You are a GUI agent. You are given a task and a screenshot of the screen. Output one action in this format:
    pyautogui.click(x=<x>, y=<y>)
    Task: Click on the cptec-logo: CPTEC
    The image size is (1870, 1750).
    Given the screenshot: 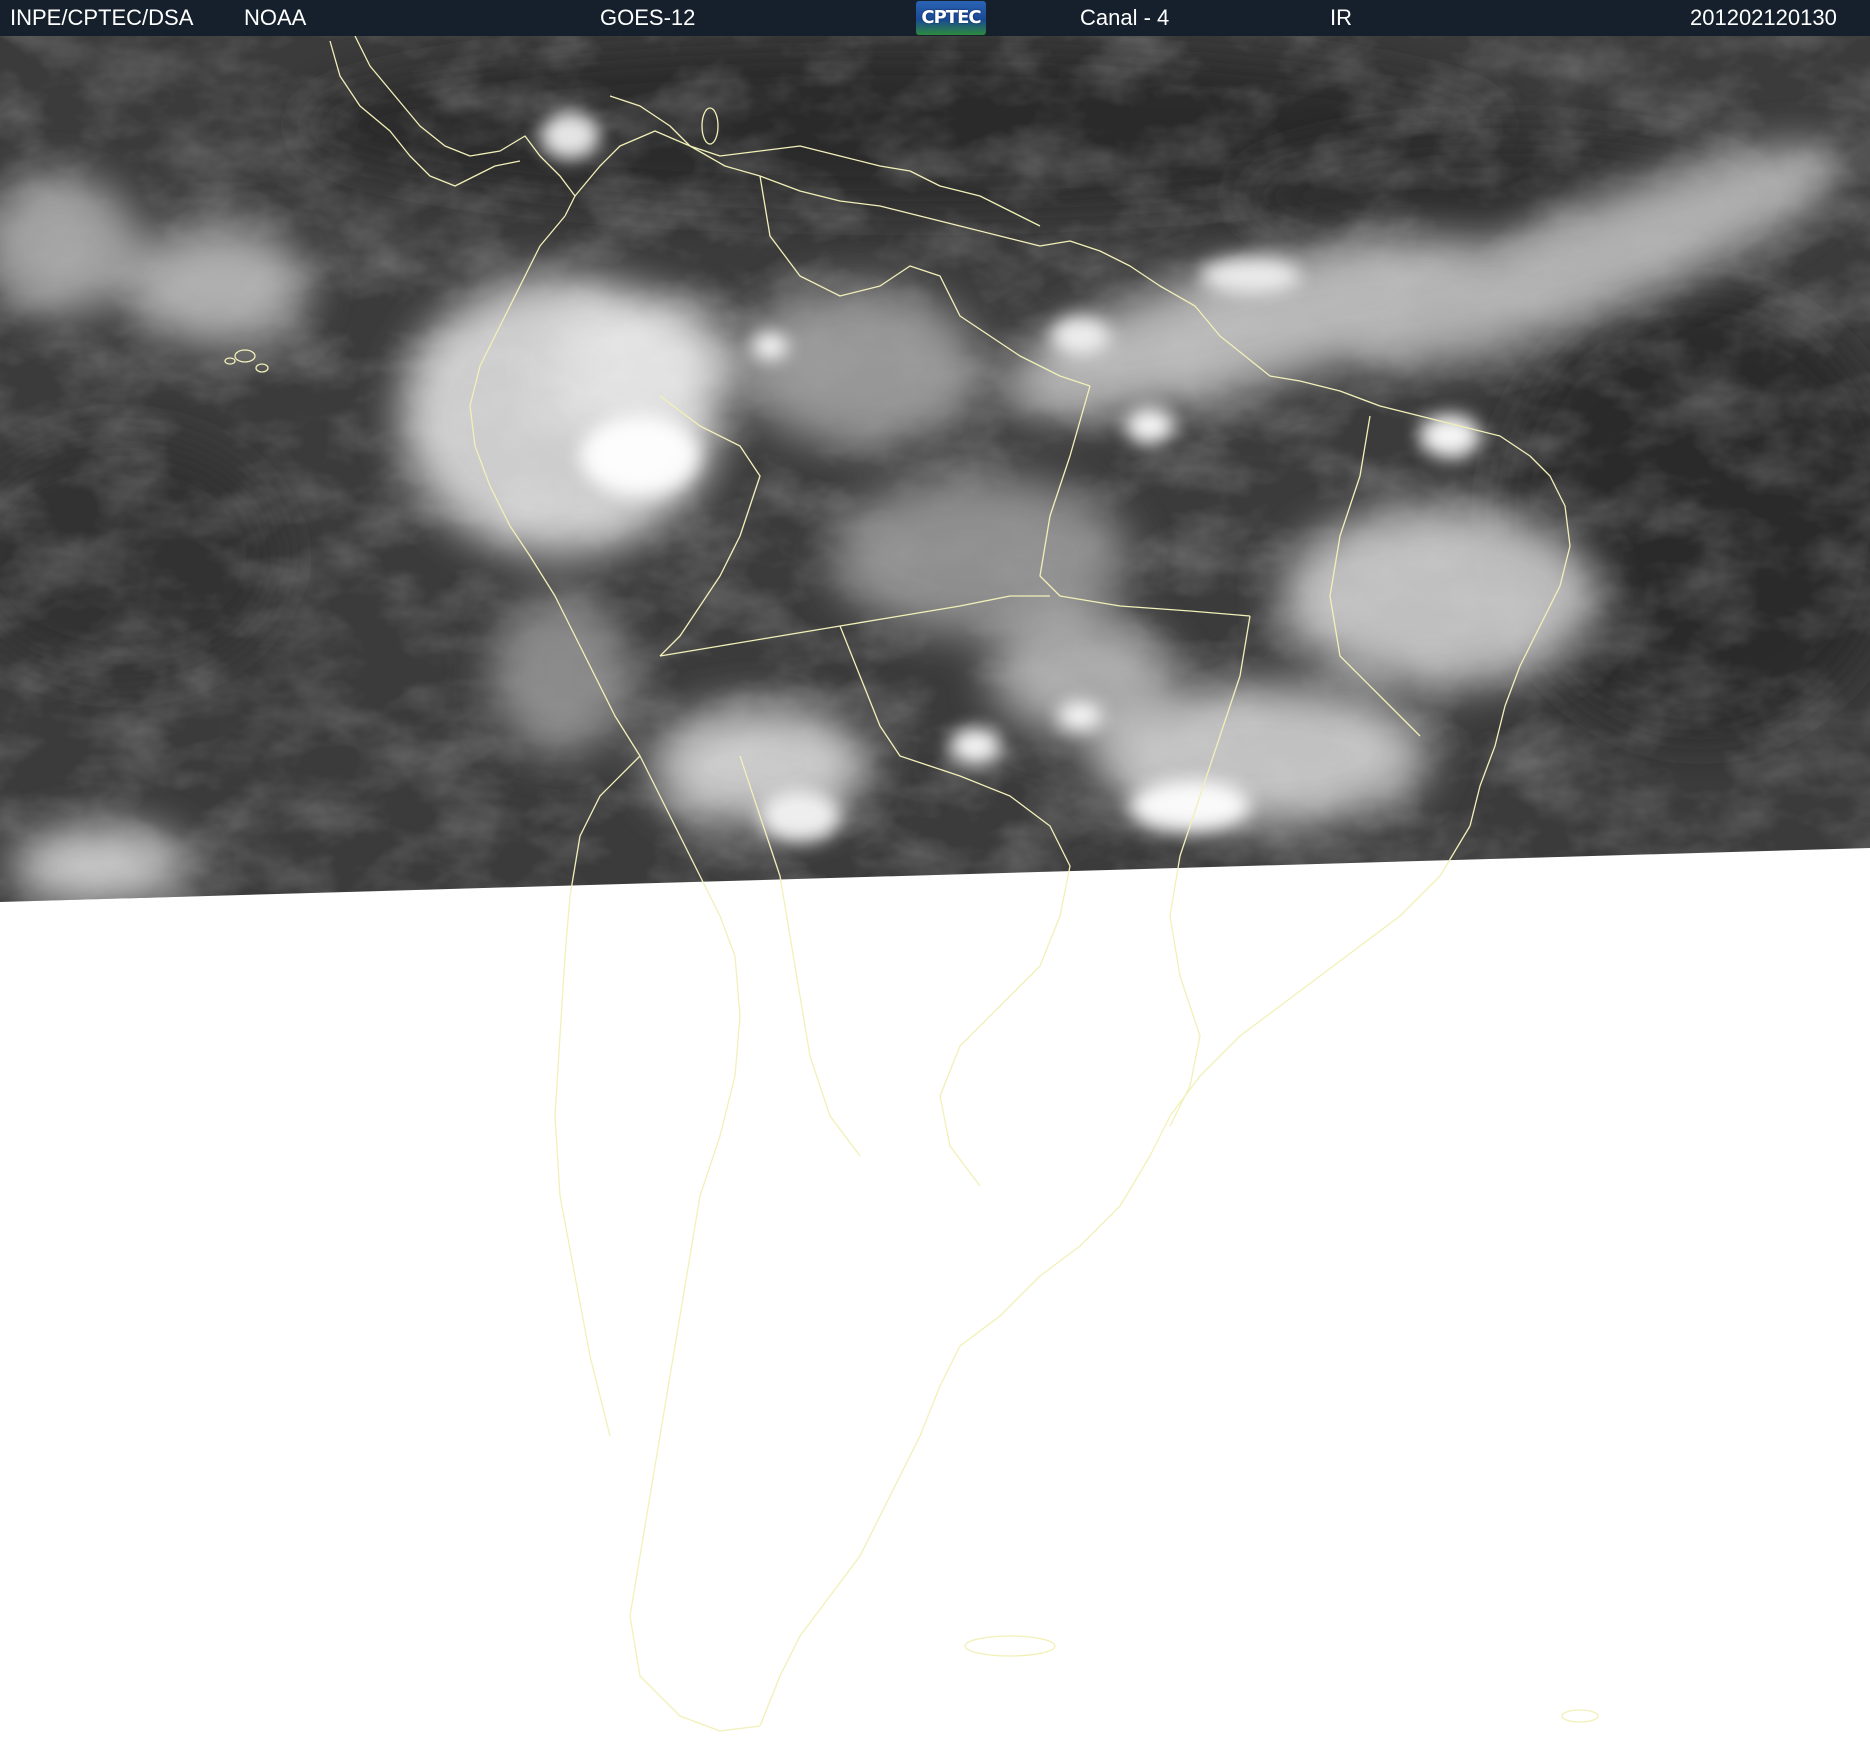 What is the action you would take?
    pyautogui.click(x=951, y=18)
    